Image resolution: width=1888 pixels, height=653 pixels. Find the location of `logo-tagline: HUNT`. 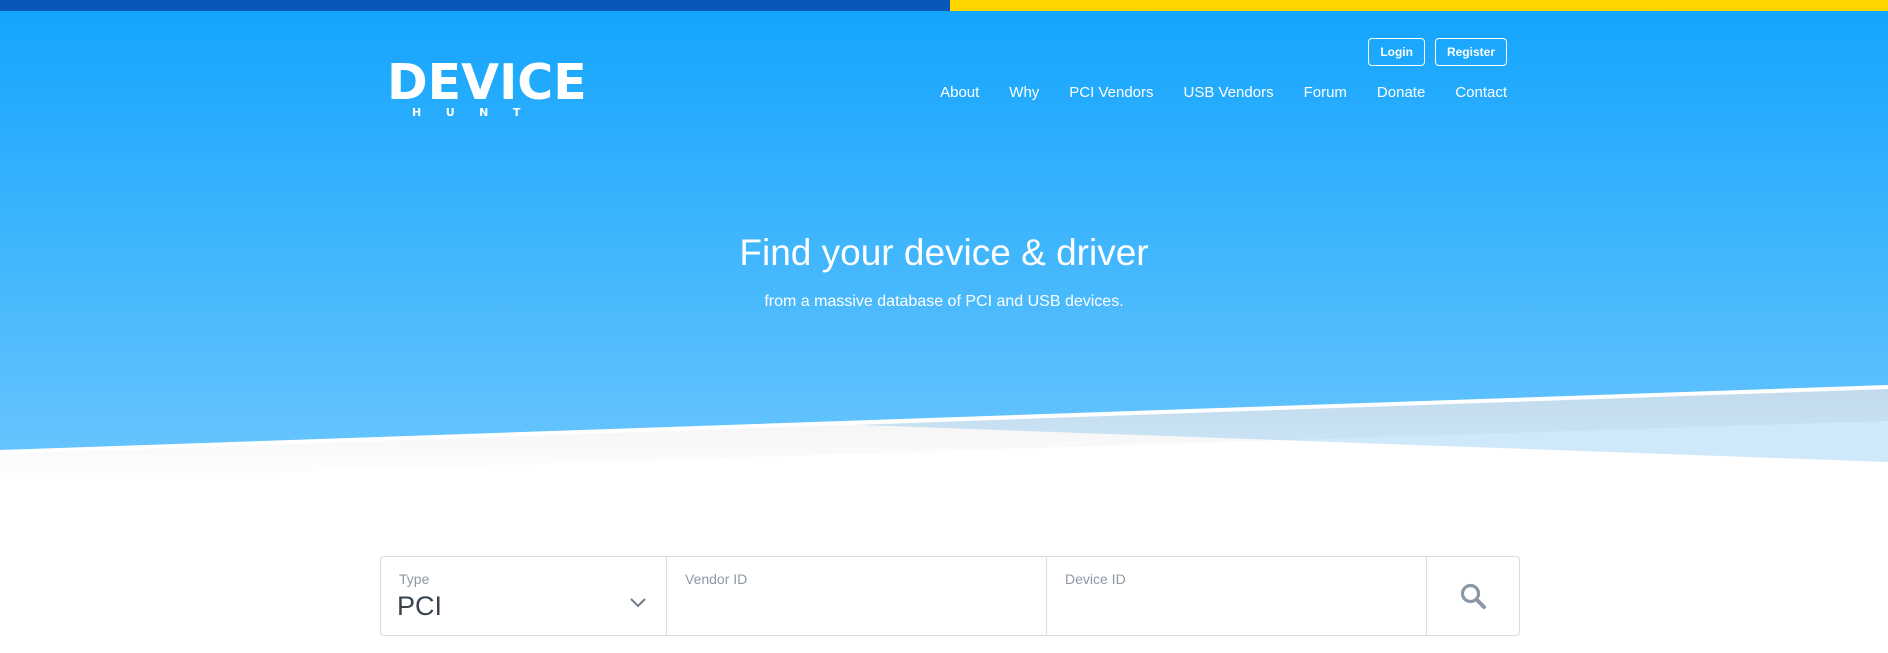

logo-tagline: HUNT is located at coordinates (478, 112).